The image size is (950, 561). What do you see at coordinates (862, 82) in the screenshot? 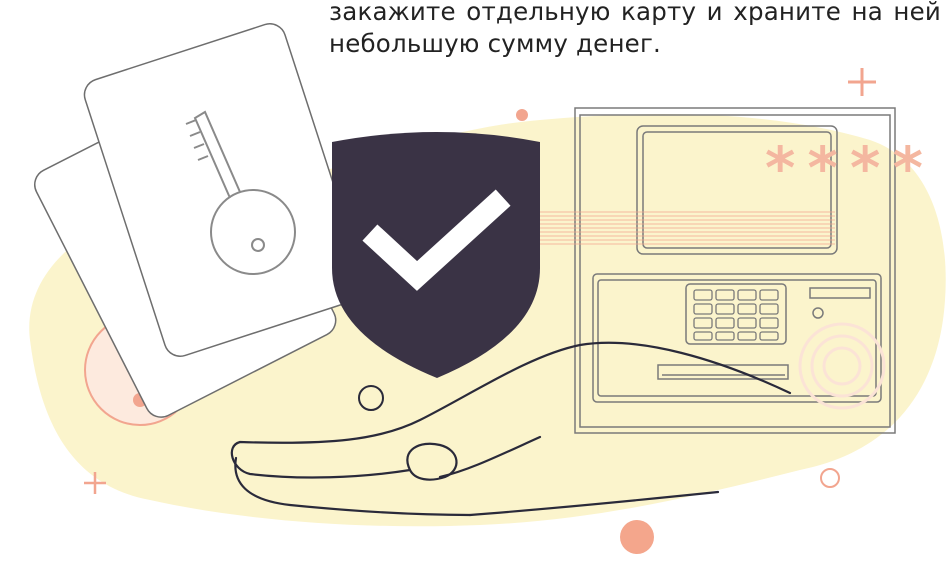
I see `decor-plus-top-right` at bounding box center [862, 82].